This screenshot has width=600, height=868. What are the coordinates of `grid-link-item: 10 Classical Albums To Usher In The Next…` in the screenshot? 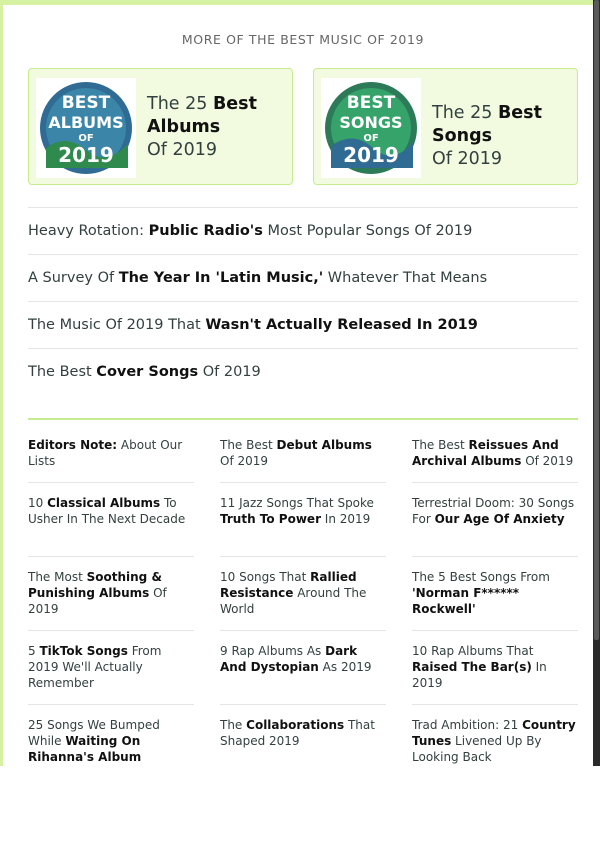 It's located at (111, 519).